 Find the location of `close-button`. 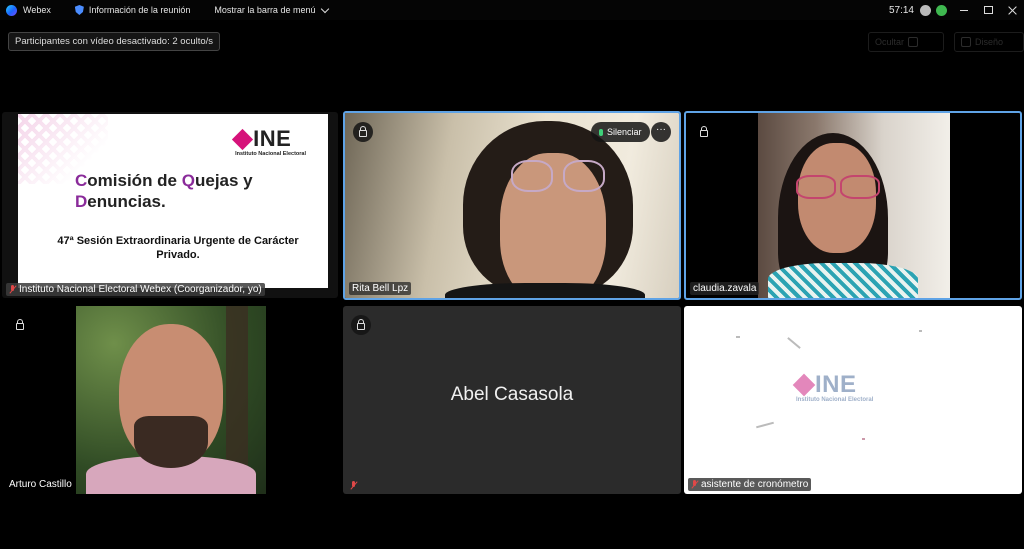

close-button is located at coordinates (1012, 10).